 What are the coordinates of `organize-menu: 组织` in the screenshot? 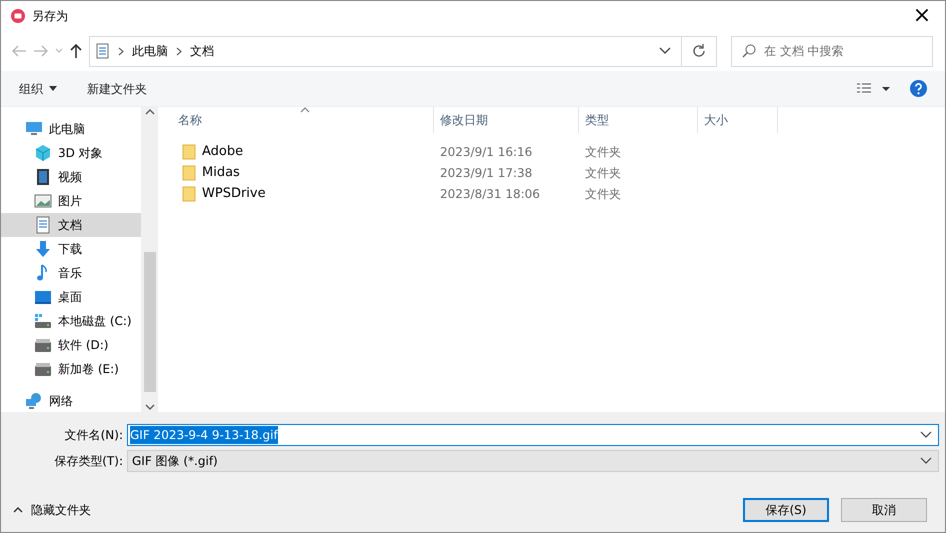 It's located at (38, 89).